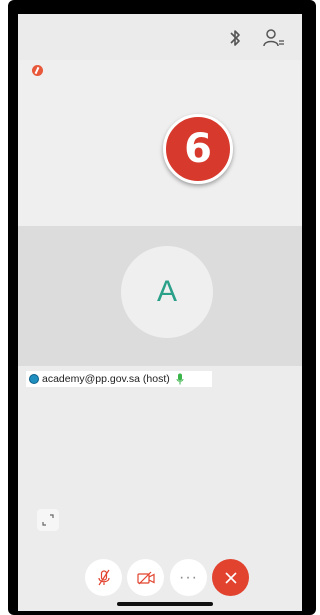  I want to click on bluetooth-icon, so click(235, 38).